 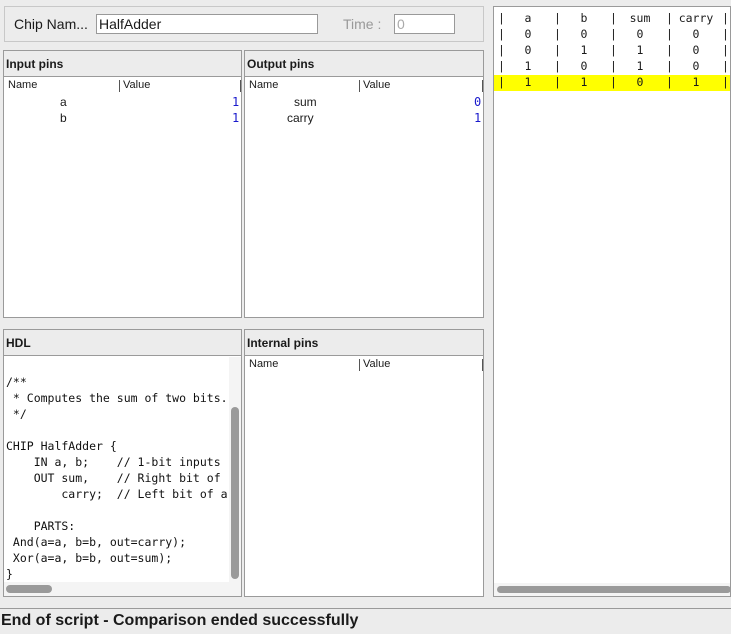 I want to click on hdl-vertical-scroll-thumb, so click(x=235, y=493).